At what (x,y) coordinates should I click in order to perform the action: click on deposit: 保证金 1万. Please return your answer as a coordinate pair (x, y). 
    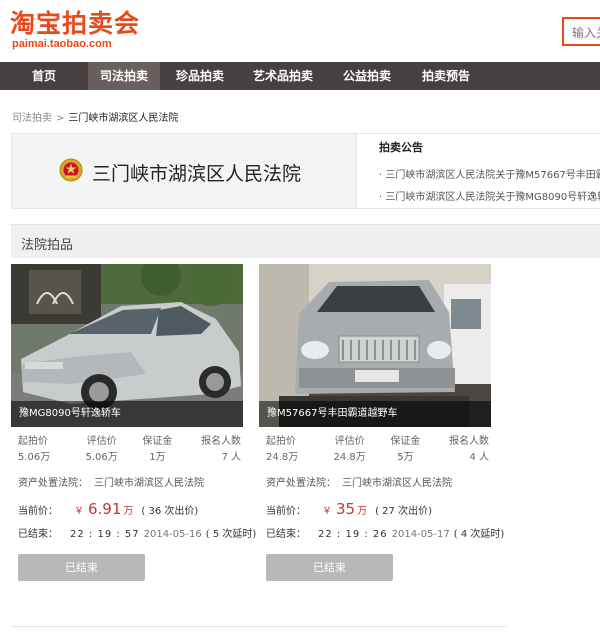
    Looking at the image, I should click on (157, 449).